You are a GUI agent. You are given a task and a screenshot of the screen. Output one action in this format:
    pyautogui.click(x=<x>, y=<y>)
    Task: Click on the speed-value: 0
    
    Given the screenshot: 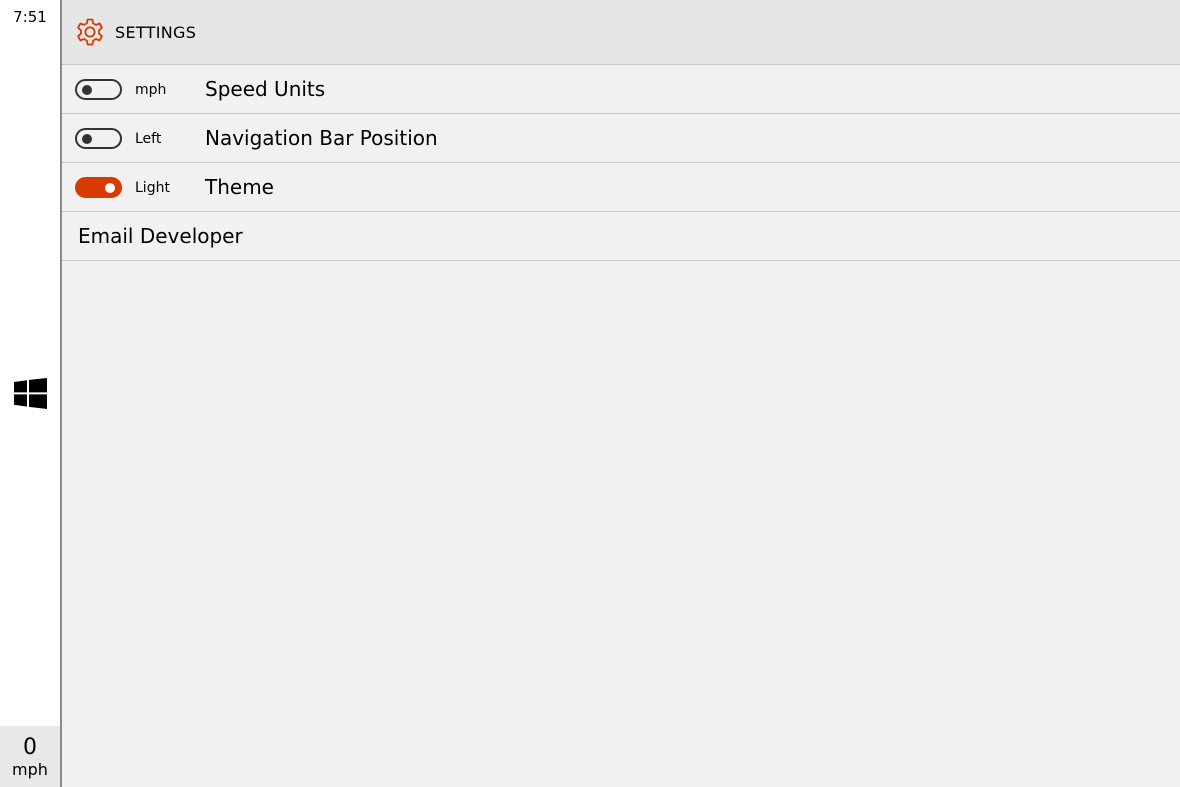 What is the action you would take?
    pyautogui.click(x=30, y=747)
    